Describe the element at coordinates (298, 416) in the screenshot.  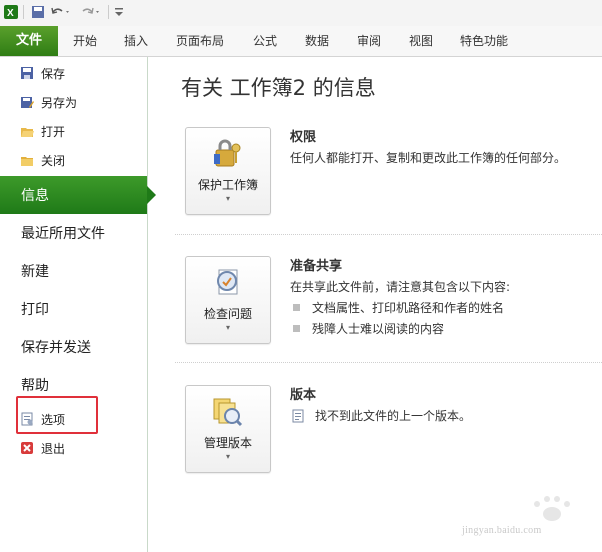
I see `document-icon` at that location.